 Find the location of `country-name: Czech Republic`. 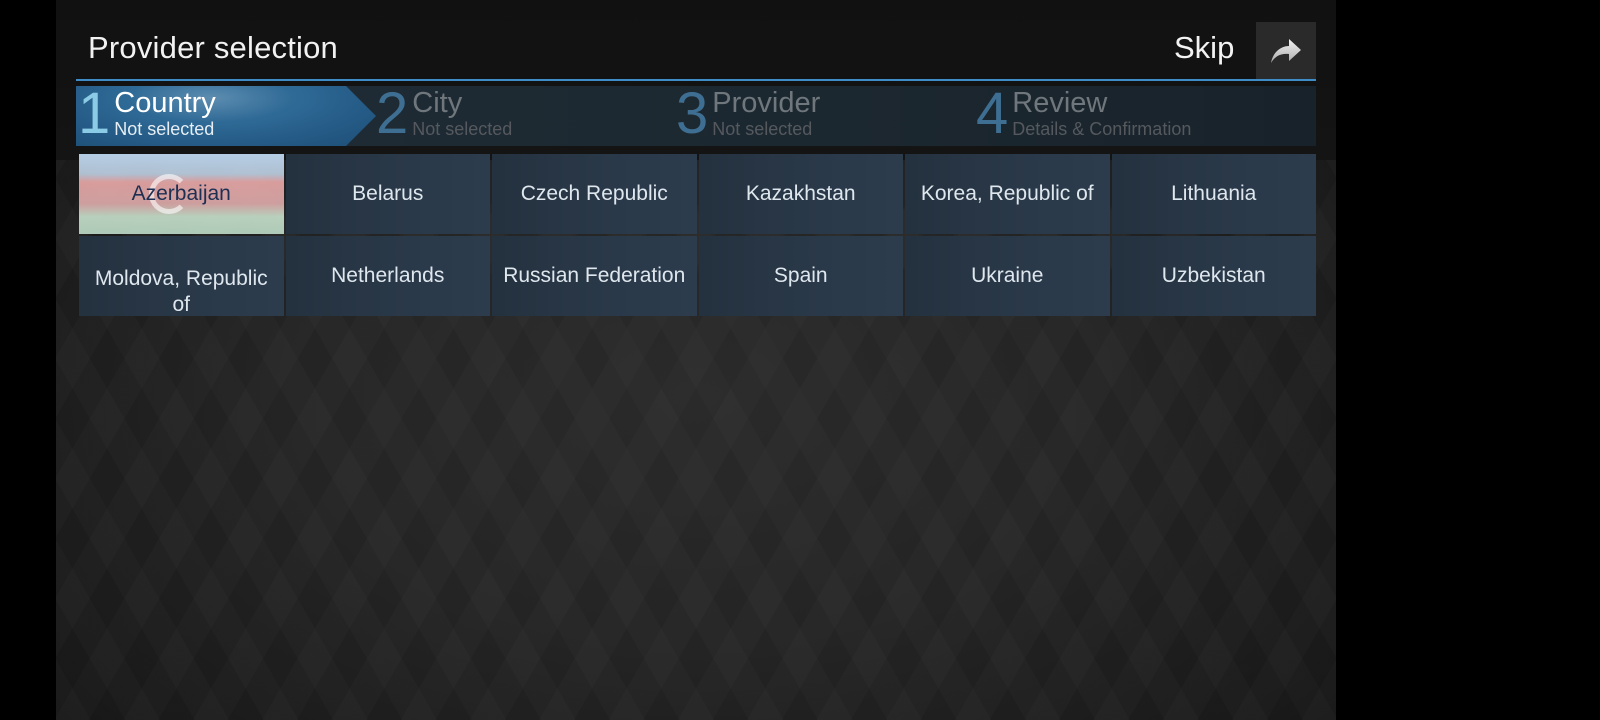

country-name: Czech Republic is located at coordinates (594, 193).